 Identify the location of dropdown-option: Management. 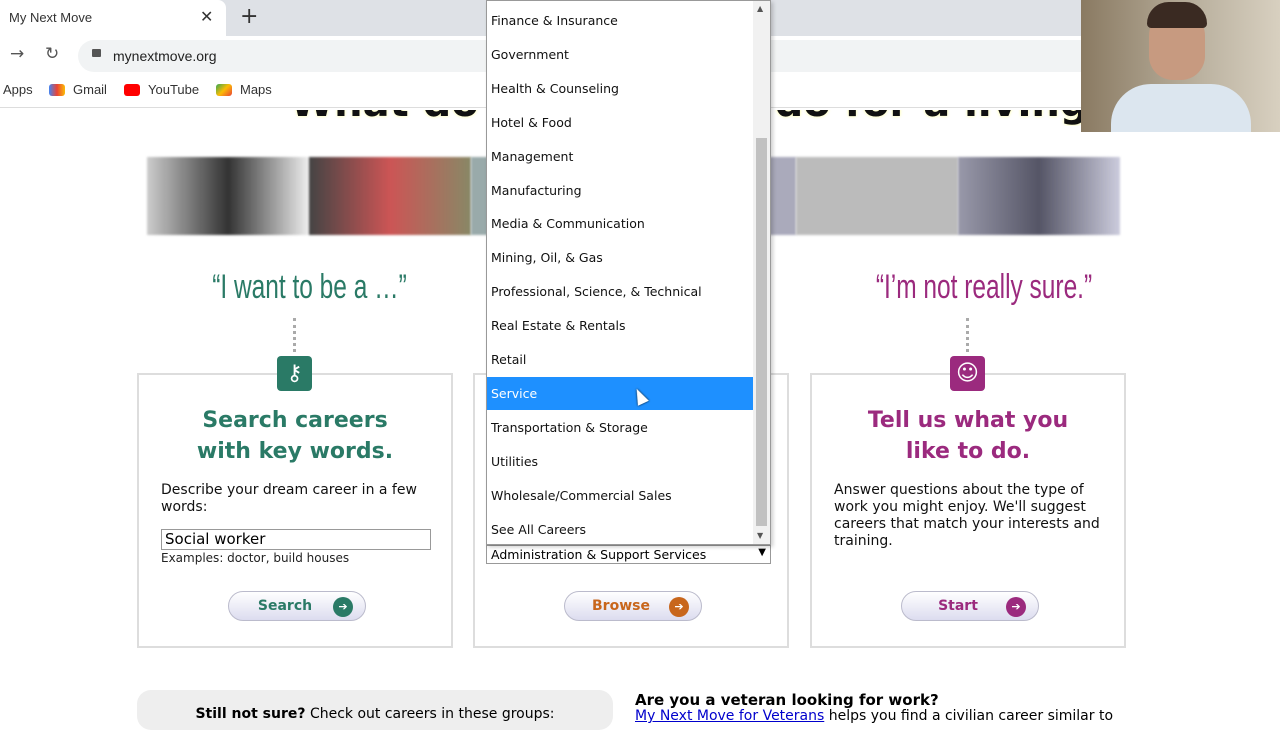
(620, 156).